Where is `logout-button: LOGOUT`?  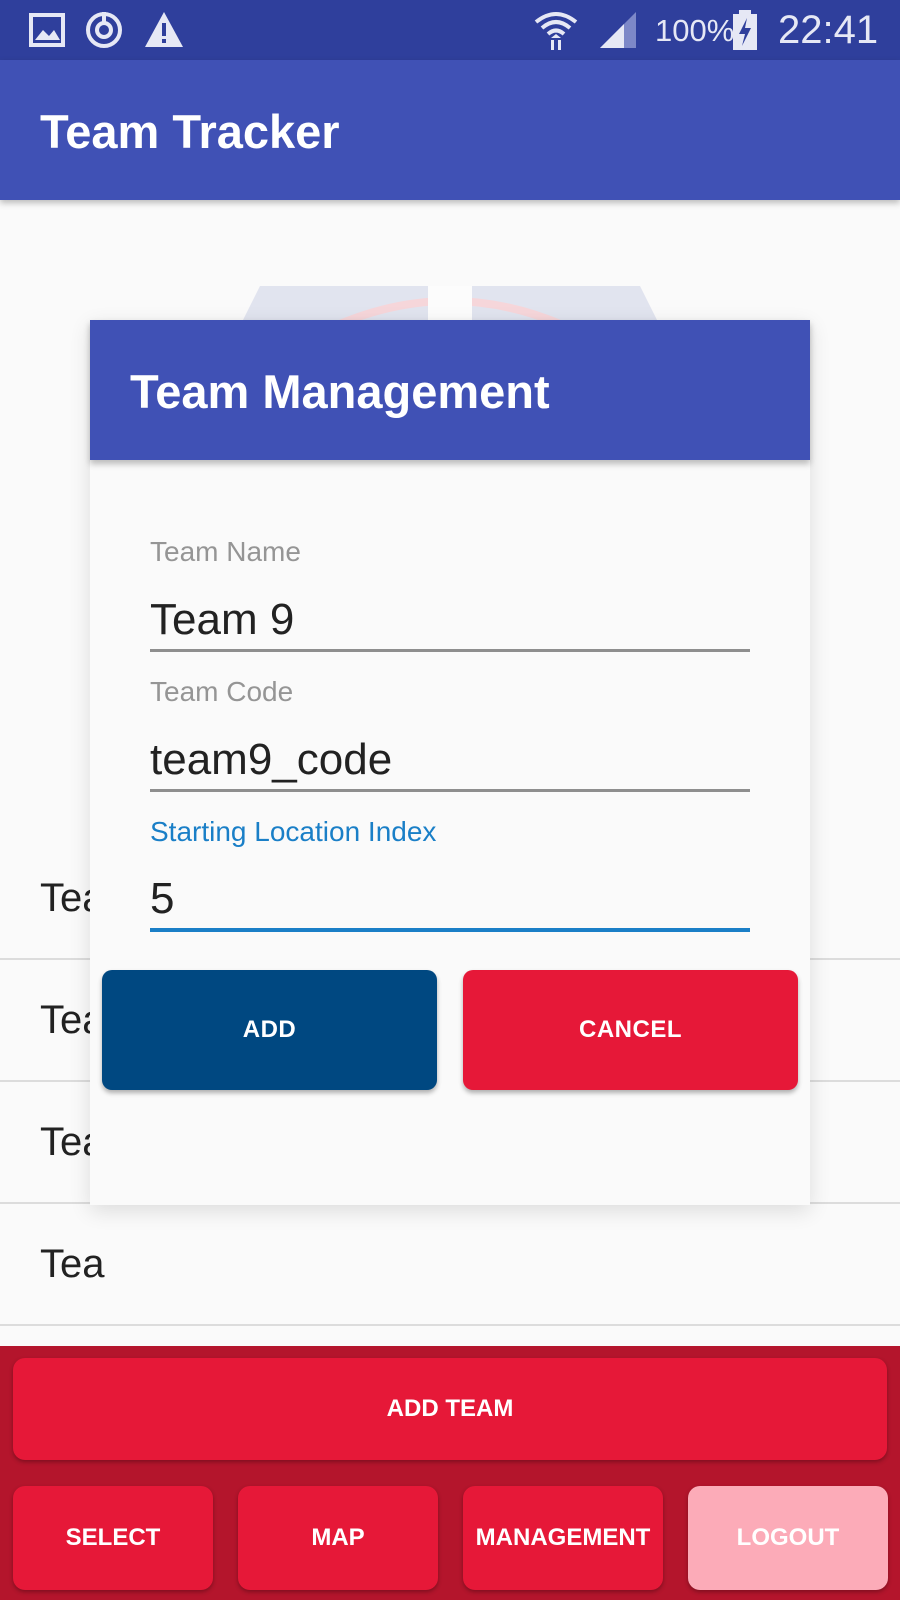 logout-button: LOGOUT is located at coordinates (788, 1538).